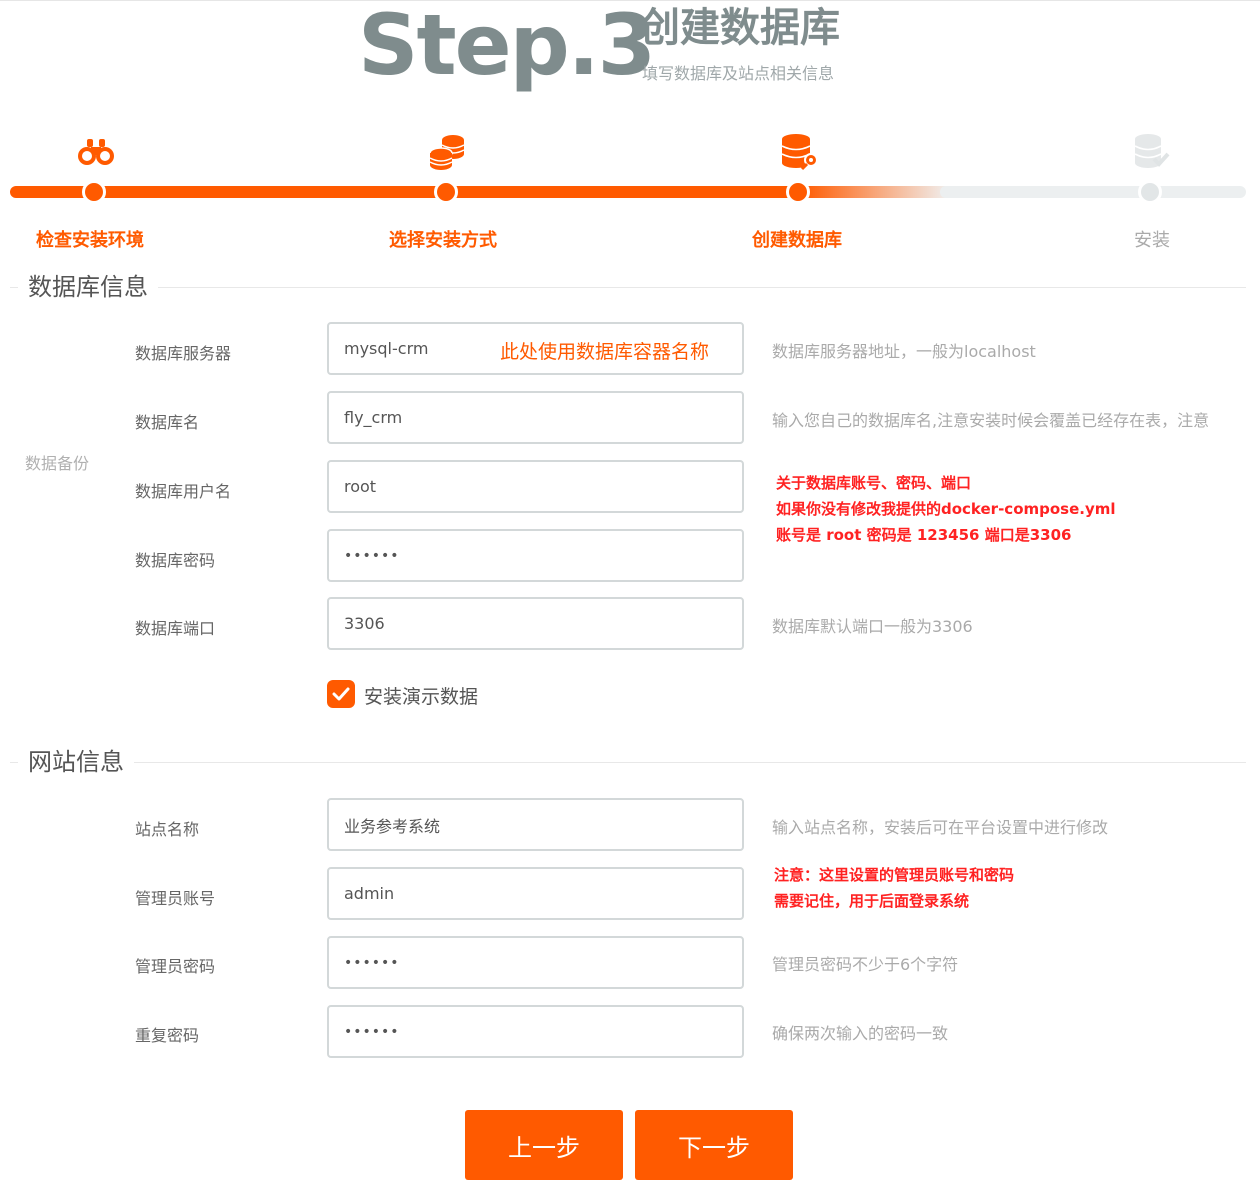 This screenshot has height=1200, width=1260. I want to click on admin-password-label: 管理员密码, so click(175, 966).